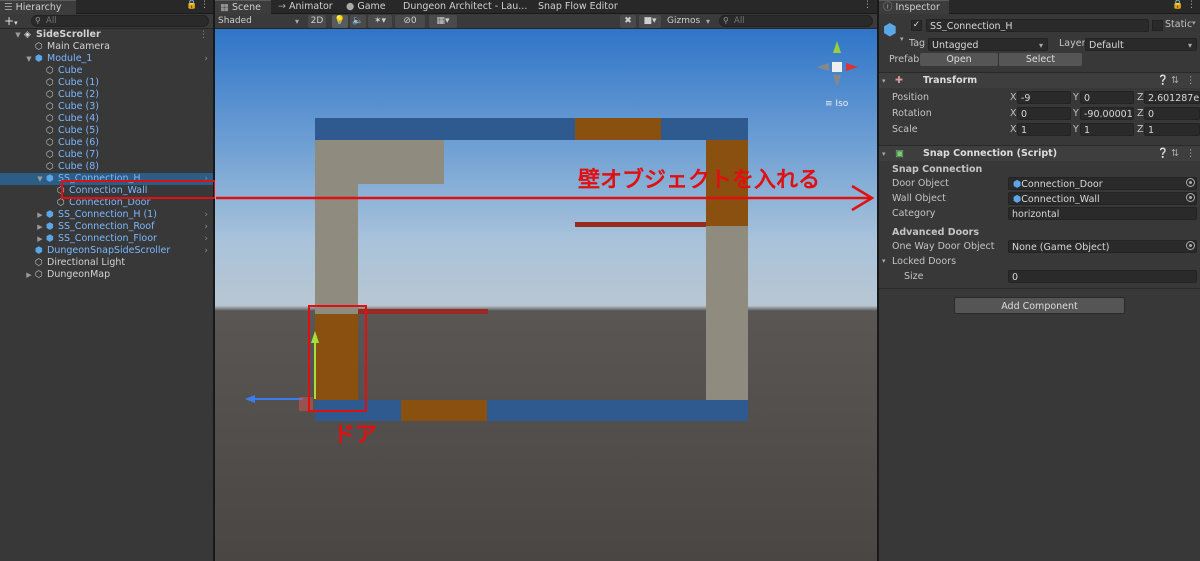  I want to click on hierarchy-item: ▶ ⬢ SS_Connection_Floor ›, so click(106, 239).